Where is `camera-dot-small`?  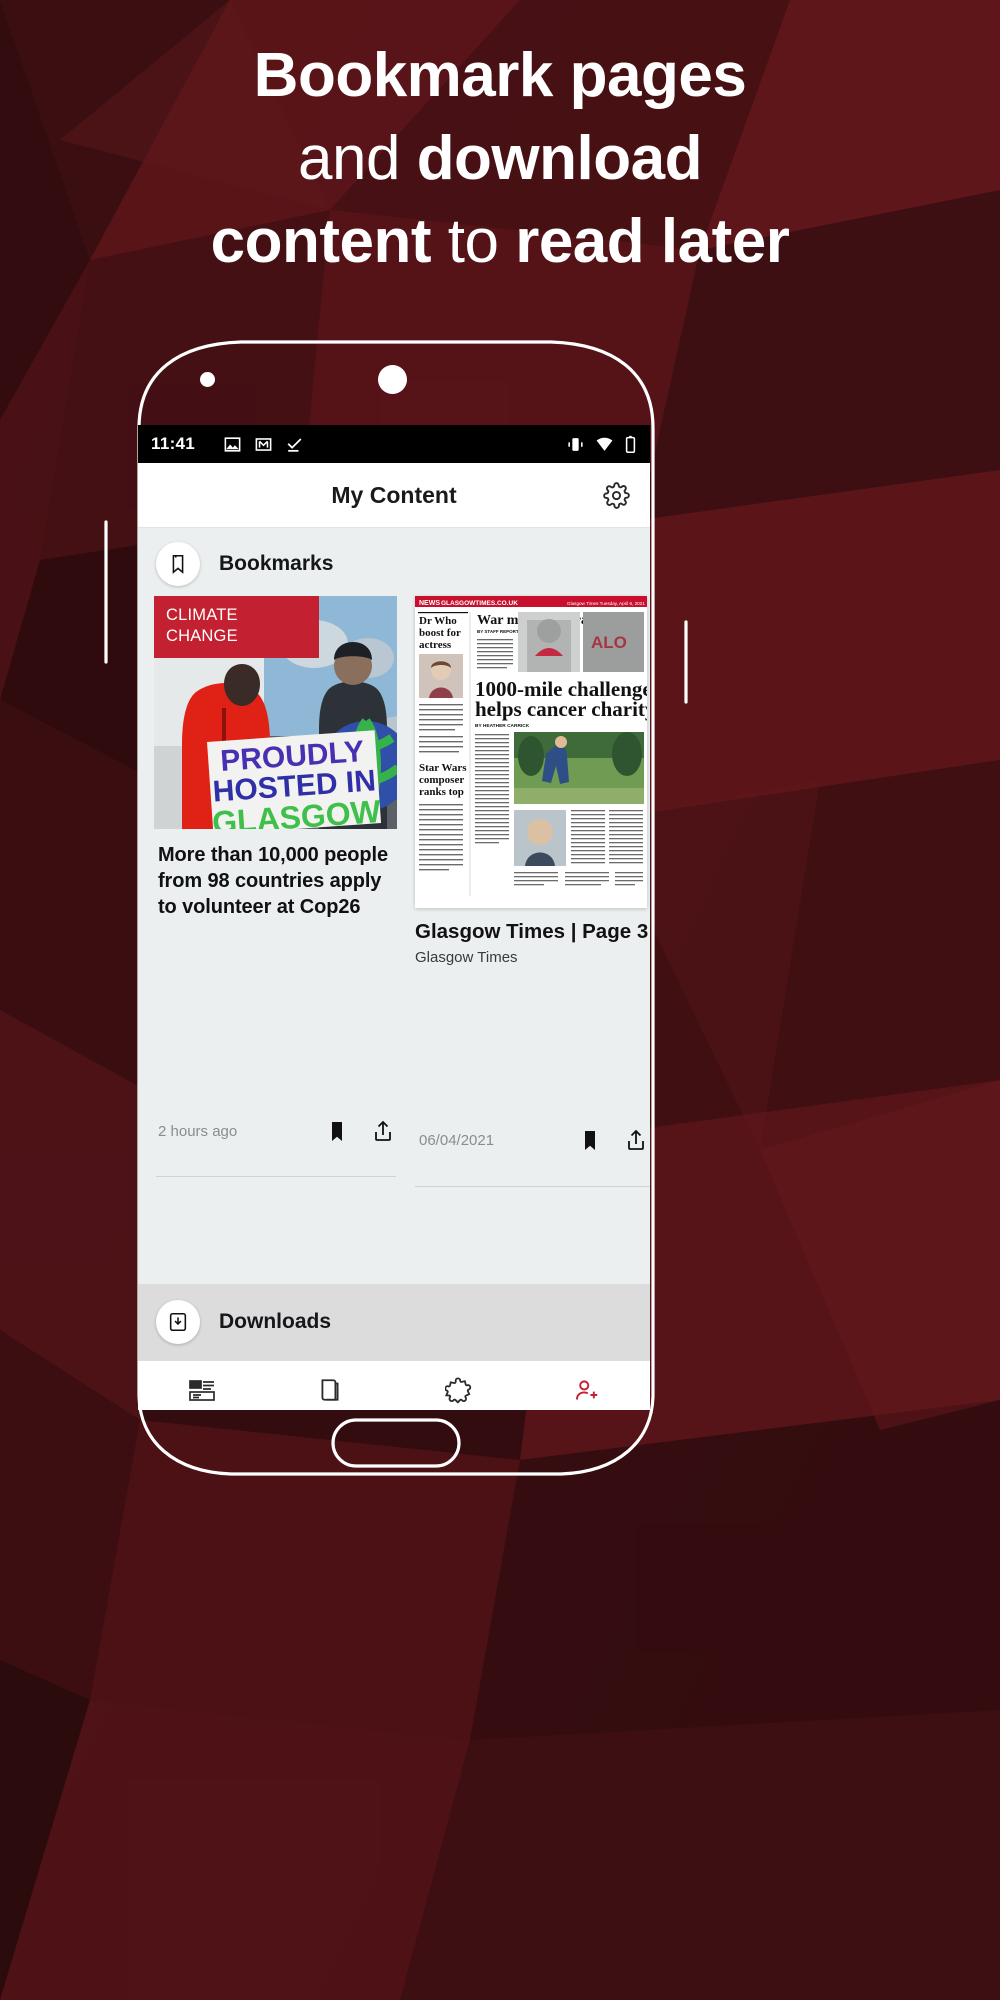
camera-dot-small is located at coordinates (207, 379).